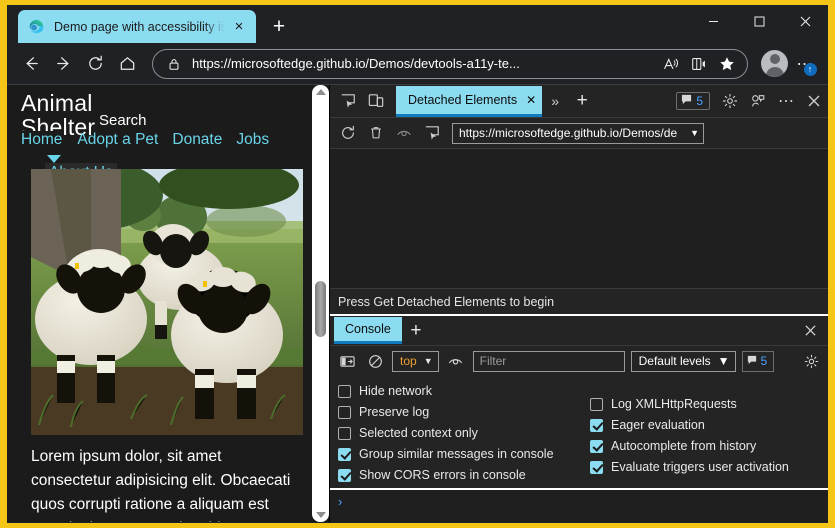 Image resolution: width=835 pixels, height=528 pixels. Describe the element at coordinates (127, 64) in the screenshot. I see `home-icon` at that location.